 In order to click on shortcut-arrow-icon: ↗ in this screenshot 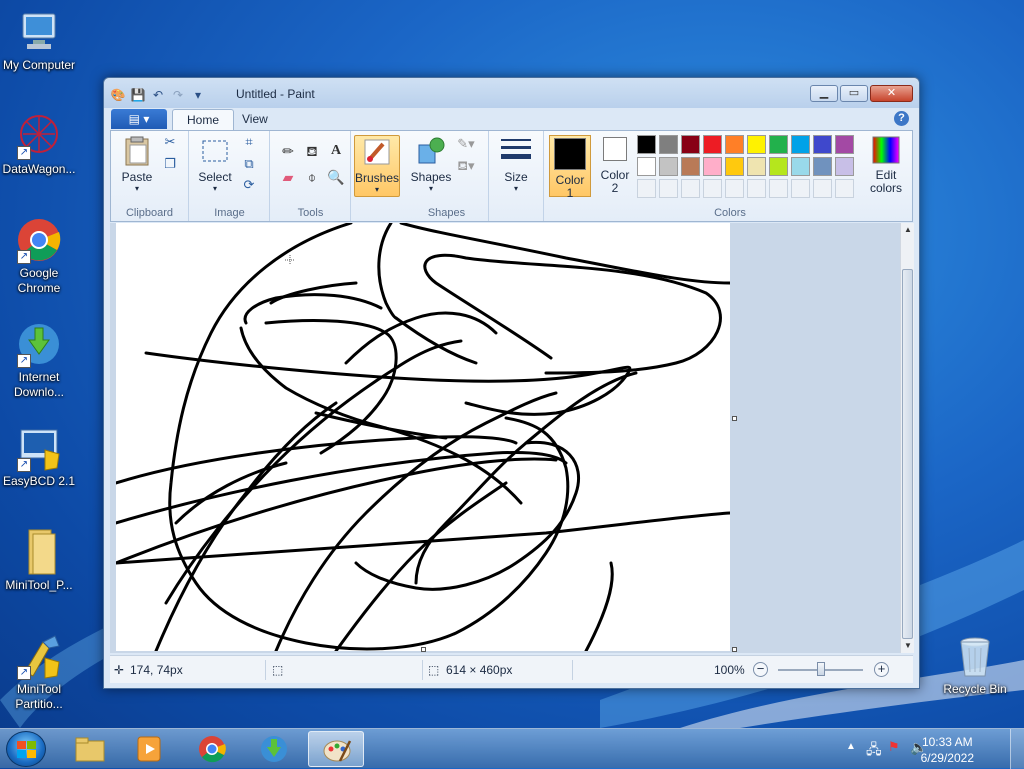, I will do `click(24, 153)`.